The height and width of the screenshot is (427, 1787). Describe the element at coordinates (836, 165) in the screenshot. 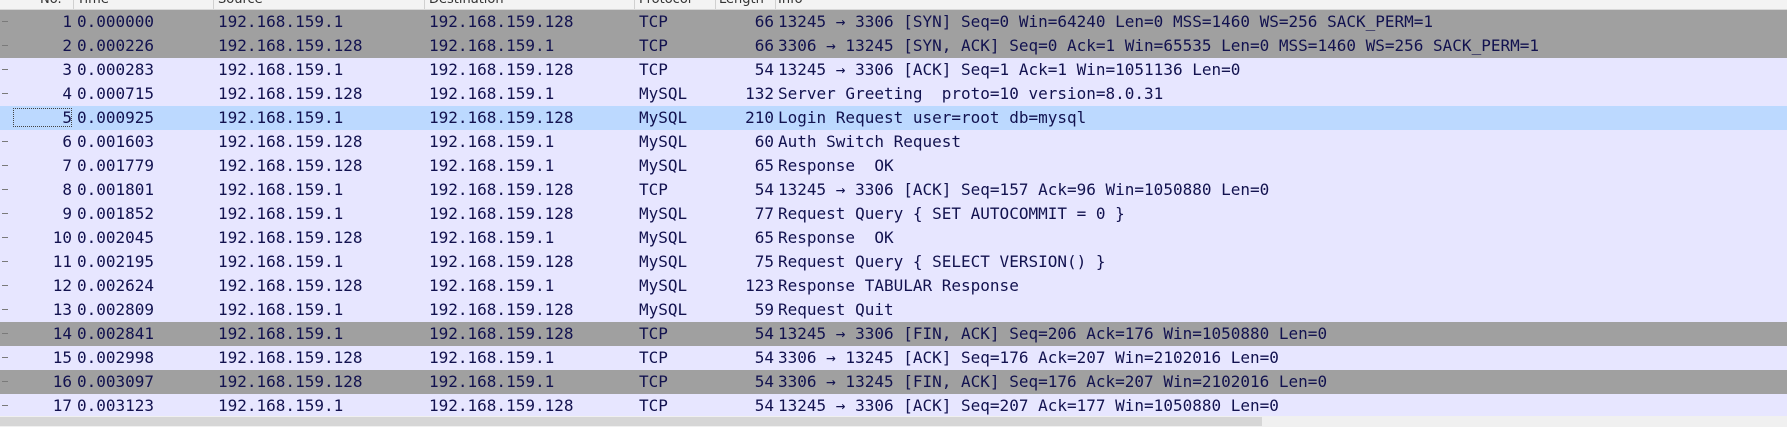

I see `packet-info: Response OK` at that location.